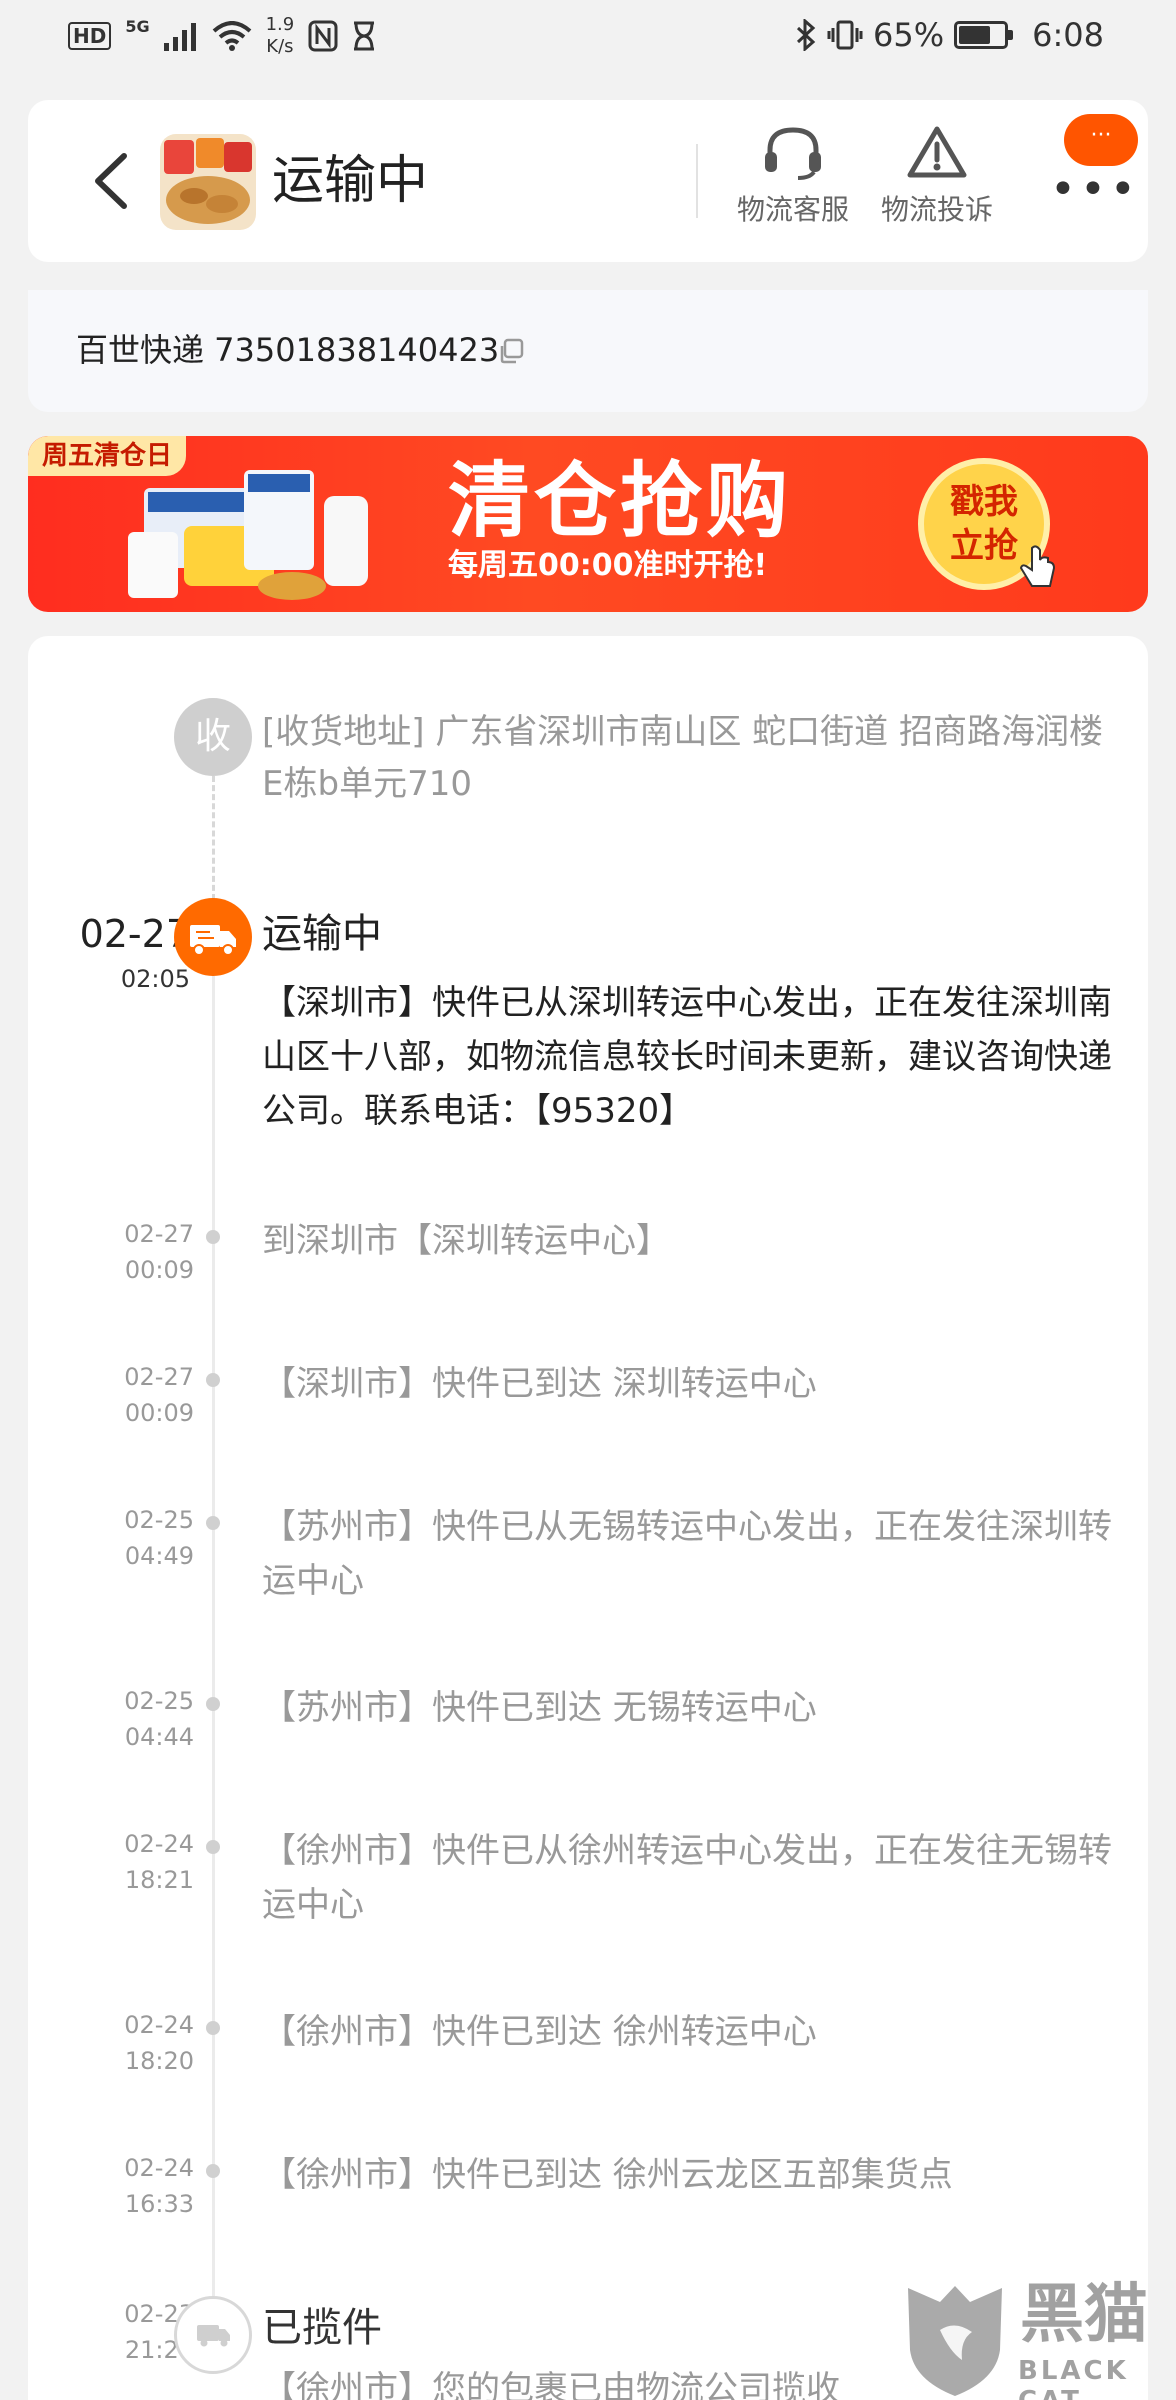 Image resolution: width=1176 pixels, height=2400 pixels. I want to click on event-text: 【徐州市】快件已到达 徐州转运中心, so click(539, 2032).